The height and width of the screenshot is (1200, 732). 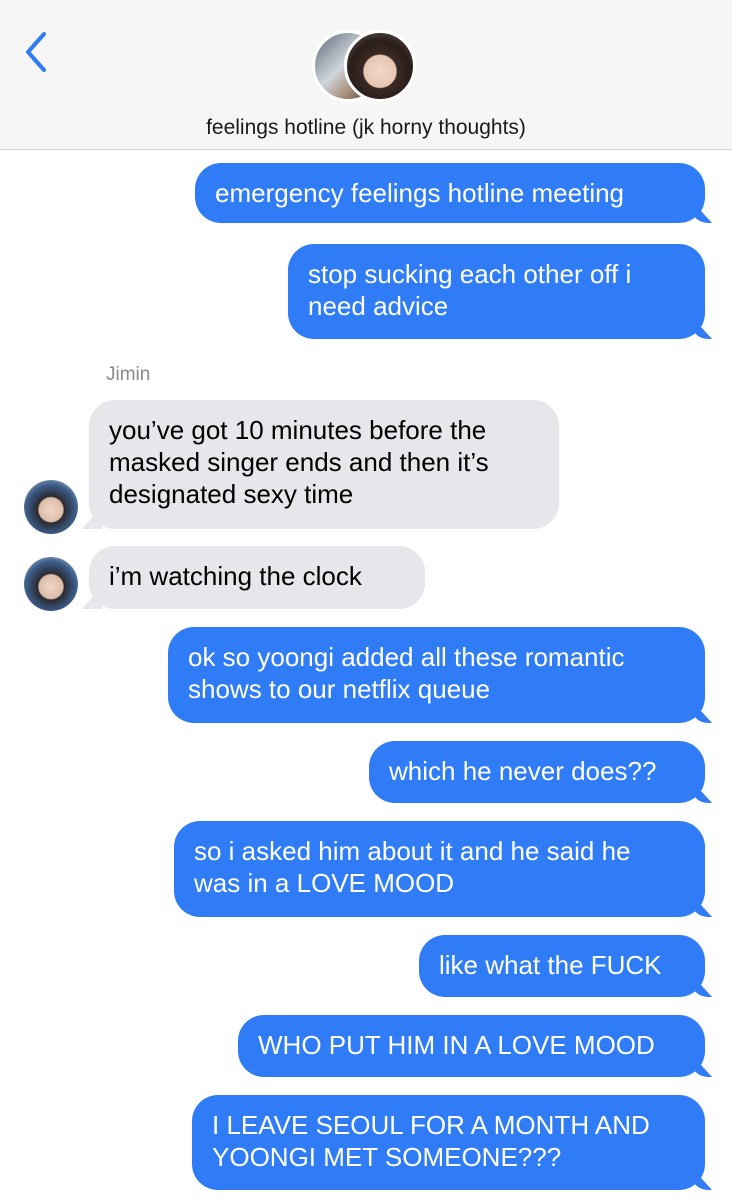 I want to click on back-button, so click(x=37, y=52).